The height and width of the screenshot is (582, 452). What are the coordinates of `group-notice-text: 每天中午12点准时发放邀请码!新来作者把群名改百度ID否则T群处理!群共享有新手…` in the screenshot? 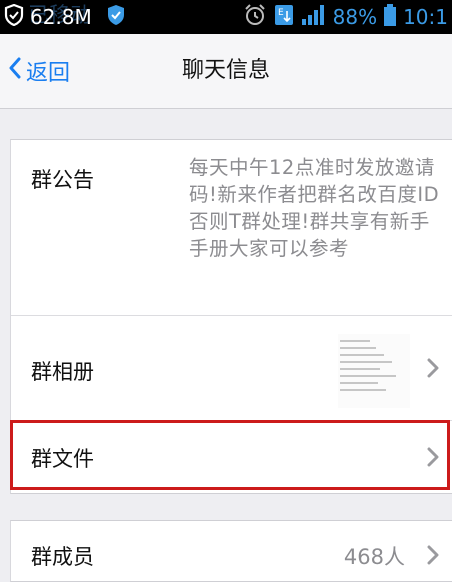 It's located at (314, 208).